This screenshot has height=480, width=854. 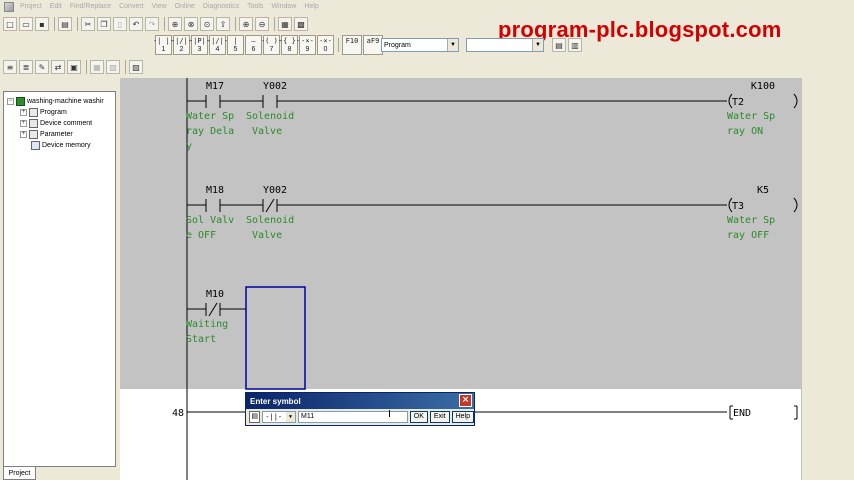 What do you see at coordinates (199, 45) in the screenshot?
I see `parallel-no-key: -|P|- 3` at bounding box center [199, 45].